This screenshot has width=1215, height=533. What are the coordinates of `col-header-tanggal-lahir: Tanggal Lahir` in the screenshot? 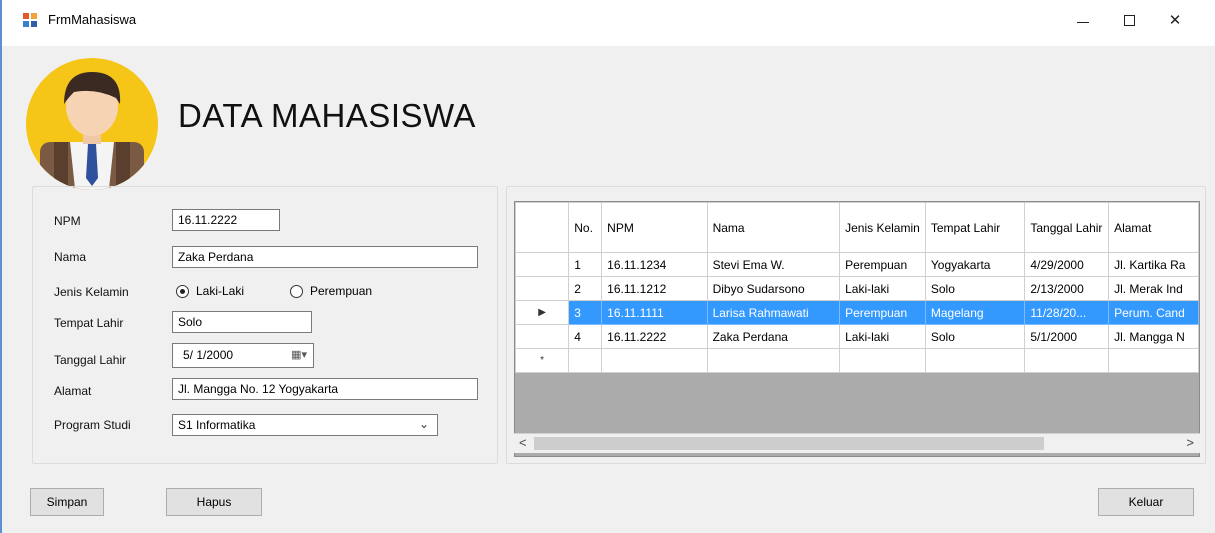 It's located at (1067, 227).